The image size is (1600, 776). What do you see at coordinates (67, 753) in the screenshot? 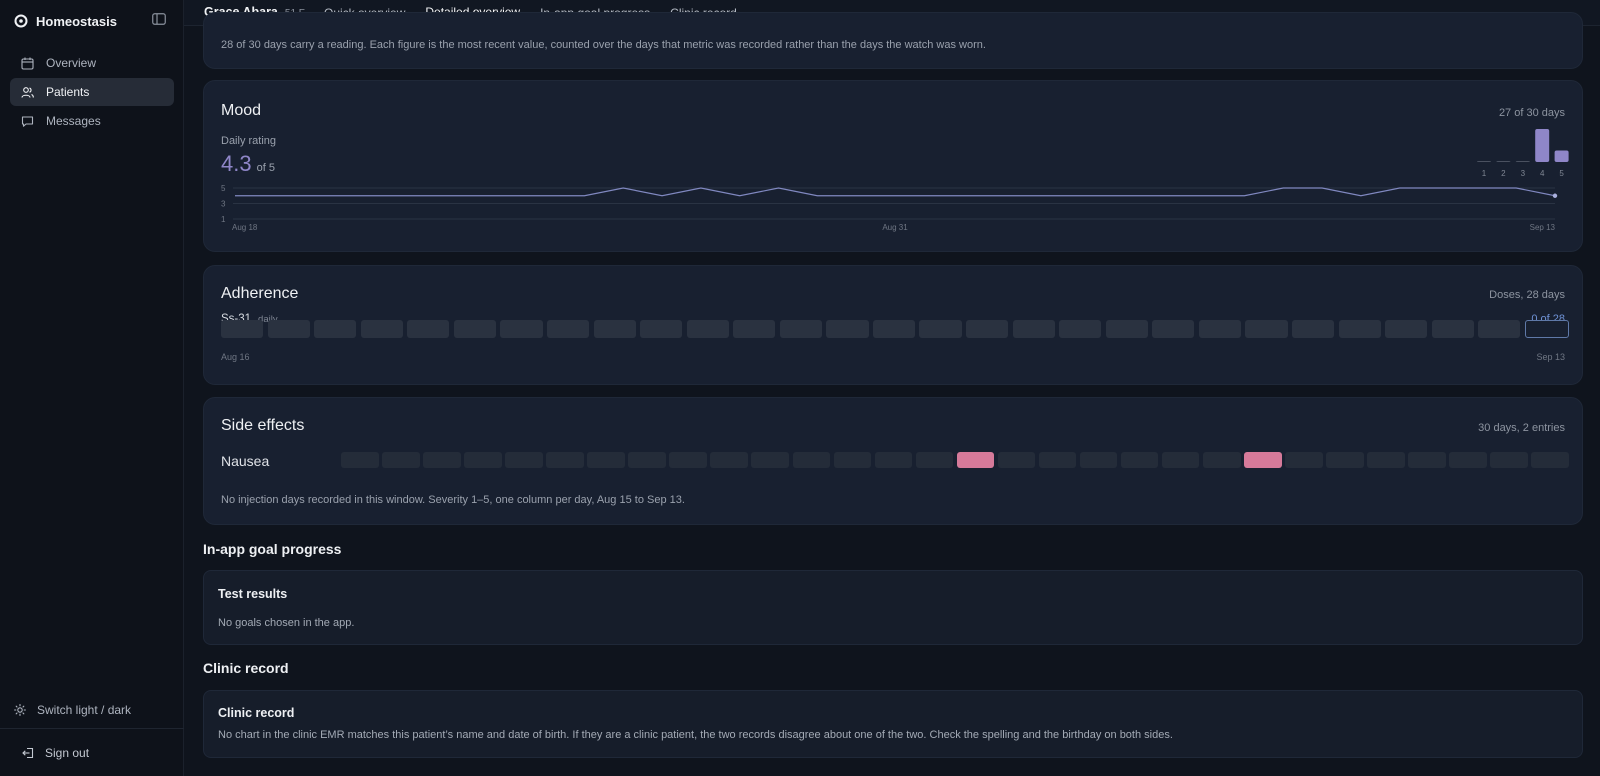
I see `sign-out-label: Sign out` at bounding box center [67, 753].